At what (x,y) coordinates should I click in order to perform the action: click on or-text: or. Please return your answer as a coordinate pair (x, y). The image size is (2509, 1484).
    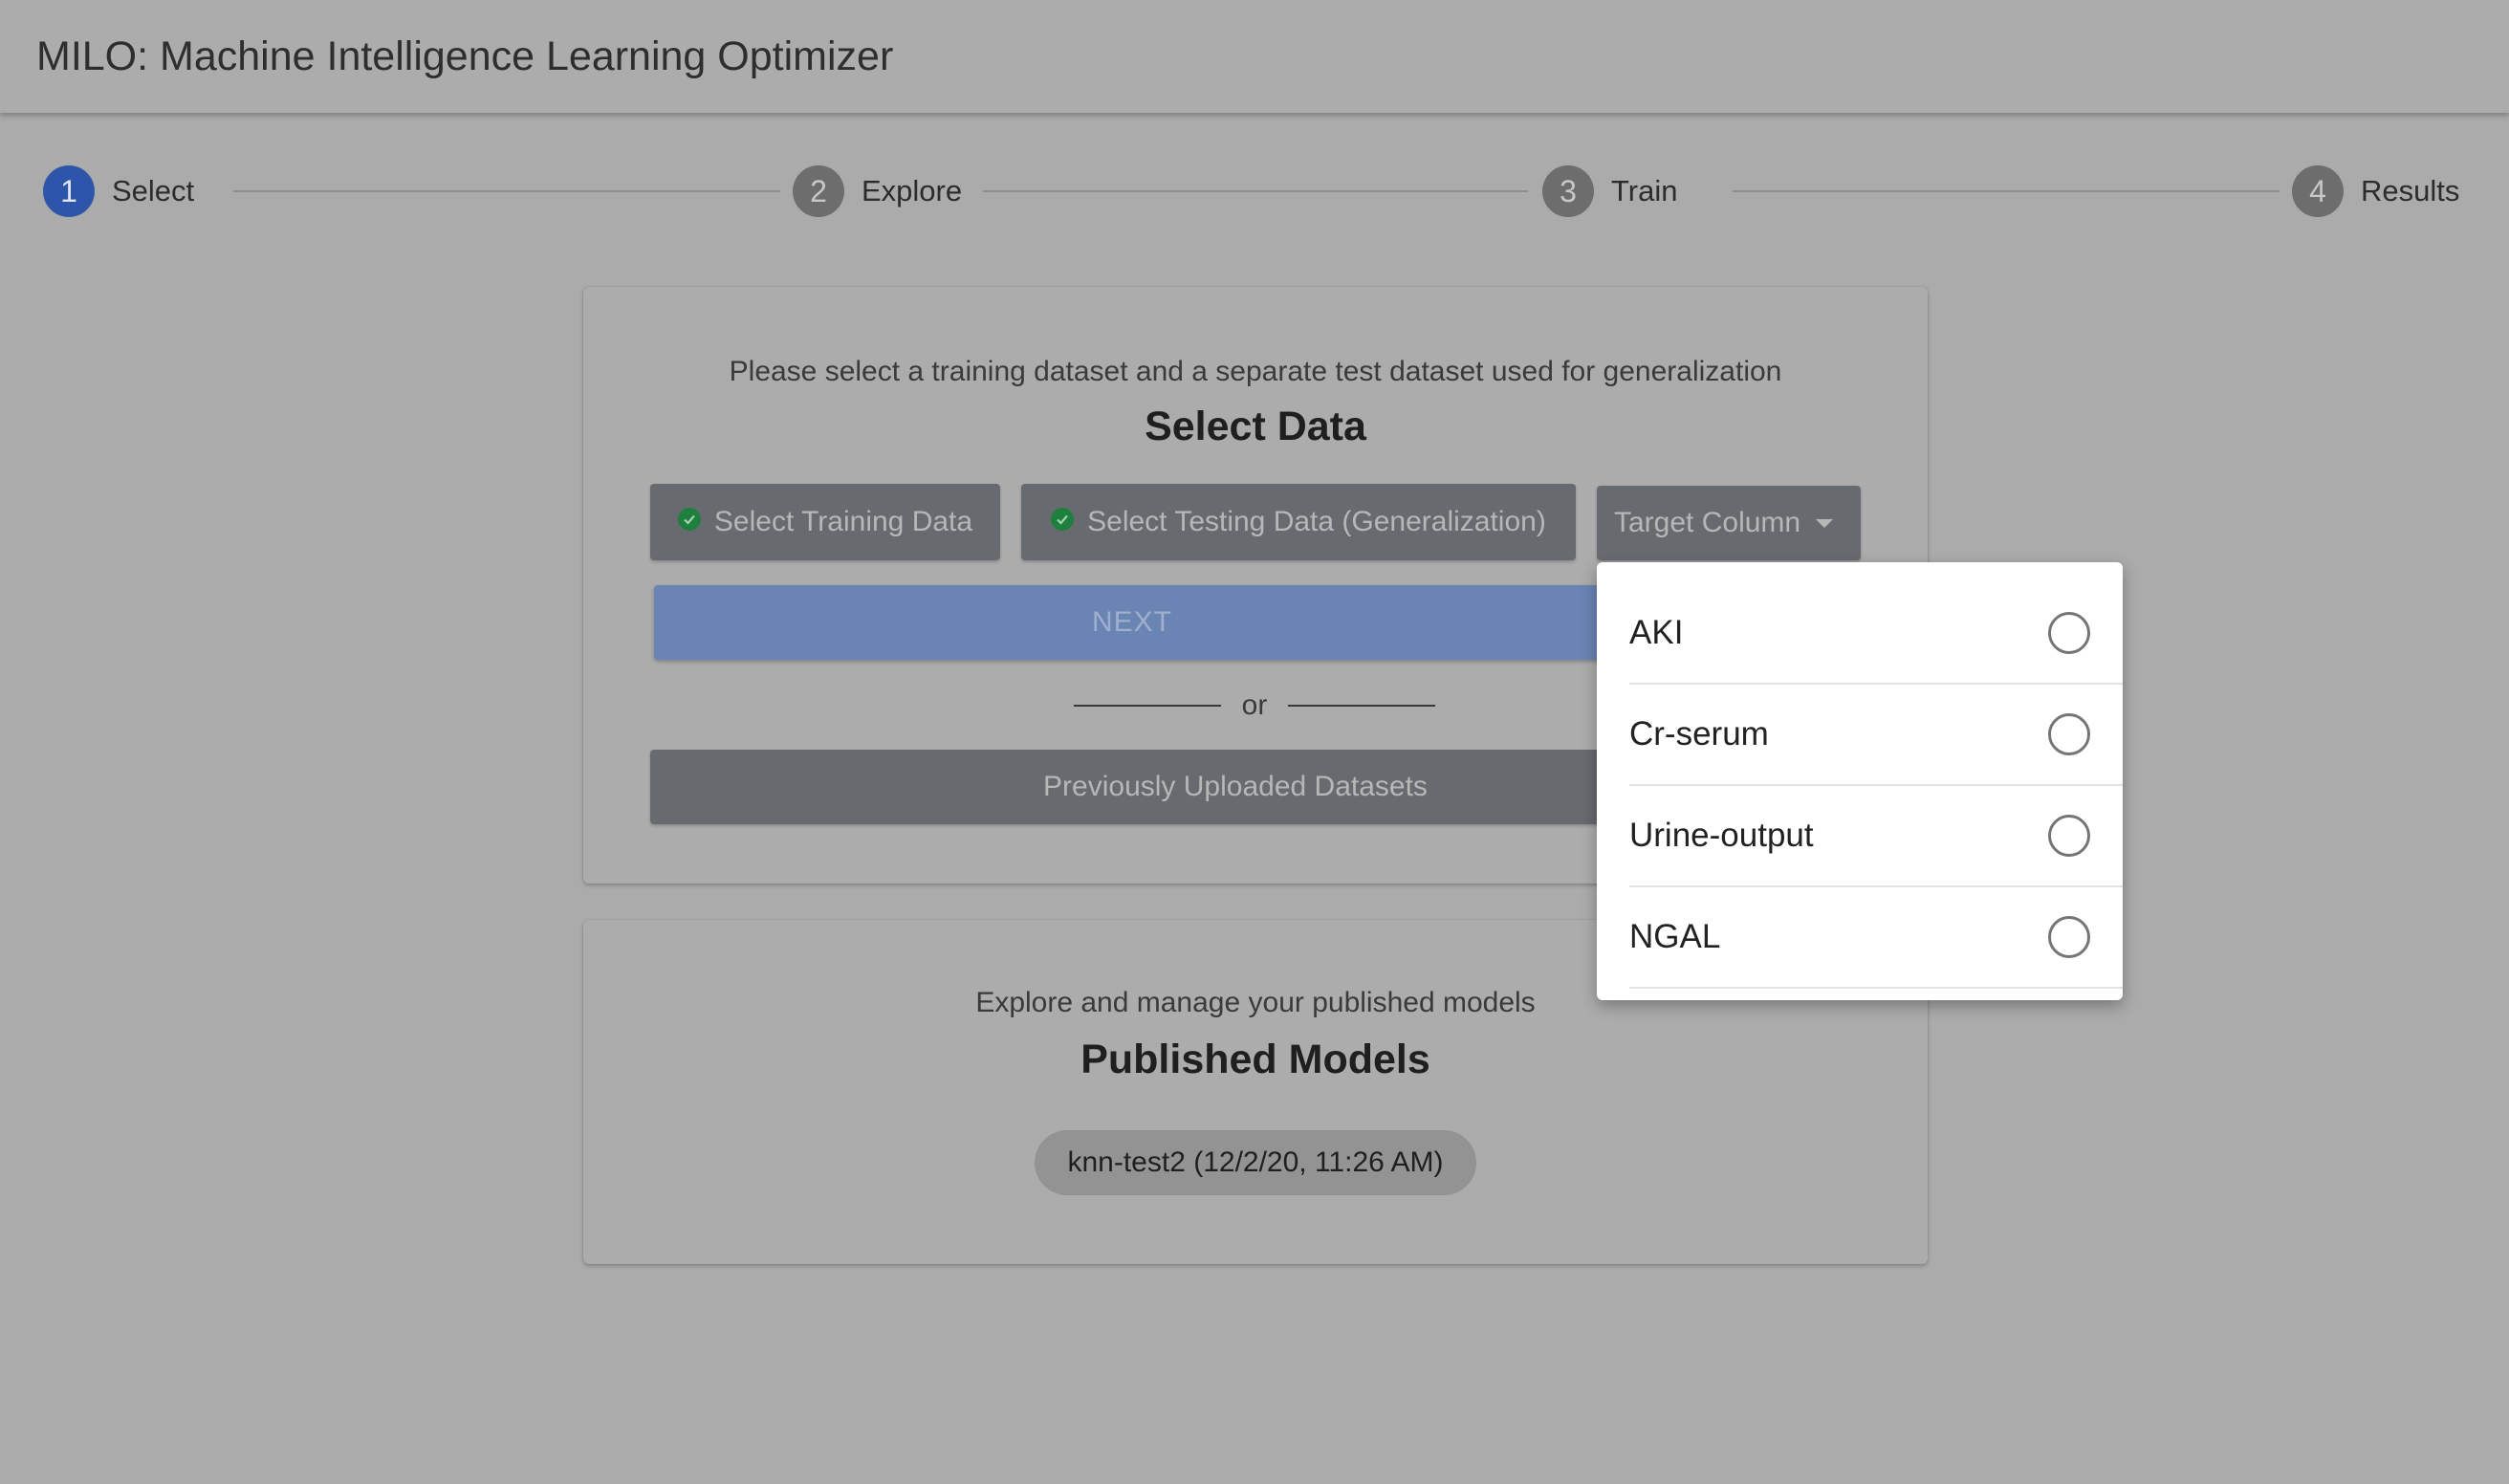
    Looking at the image, I should click on (1254, 705).